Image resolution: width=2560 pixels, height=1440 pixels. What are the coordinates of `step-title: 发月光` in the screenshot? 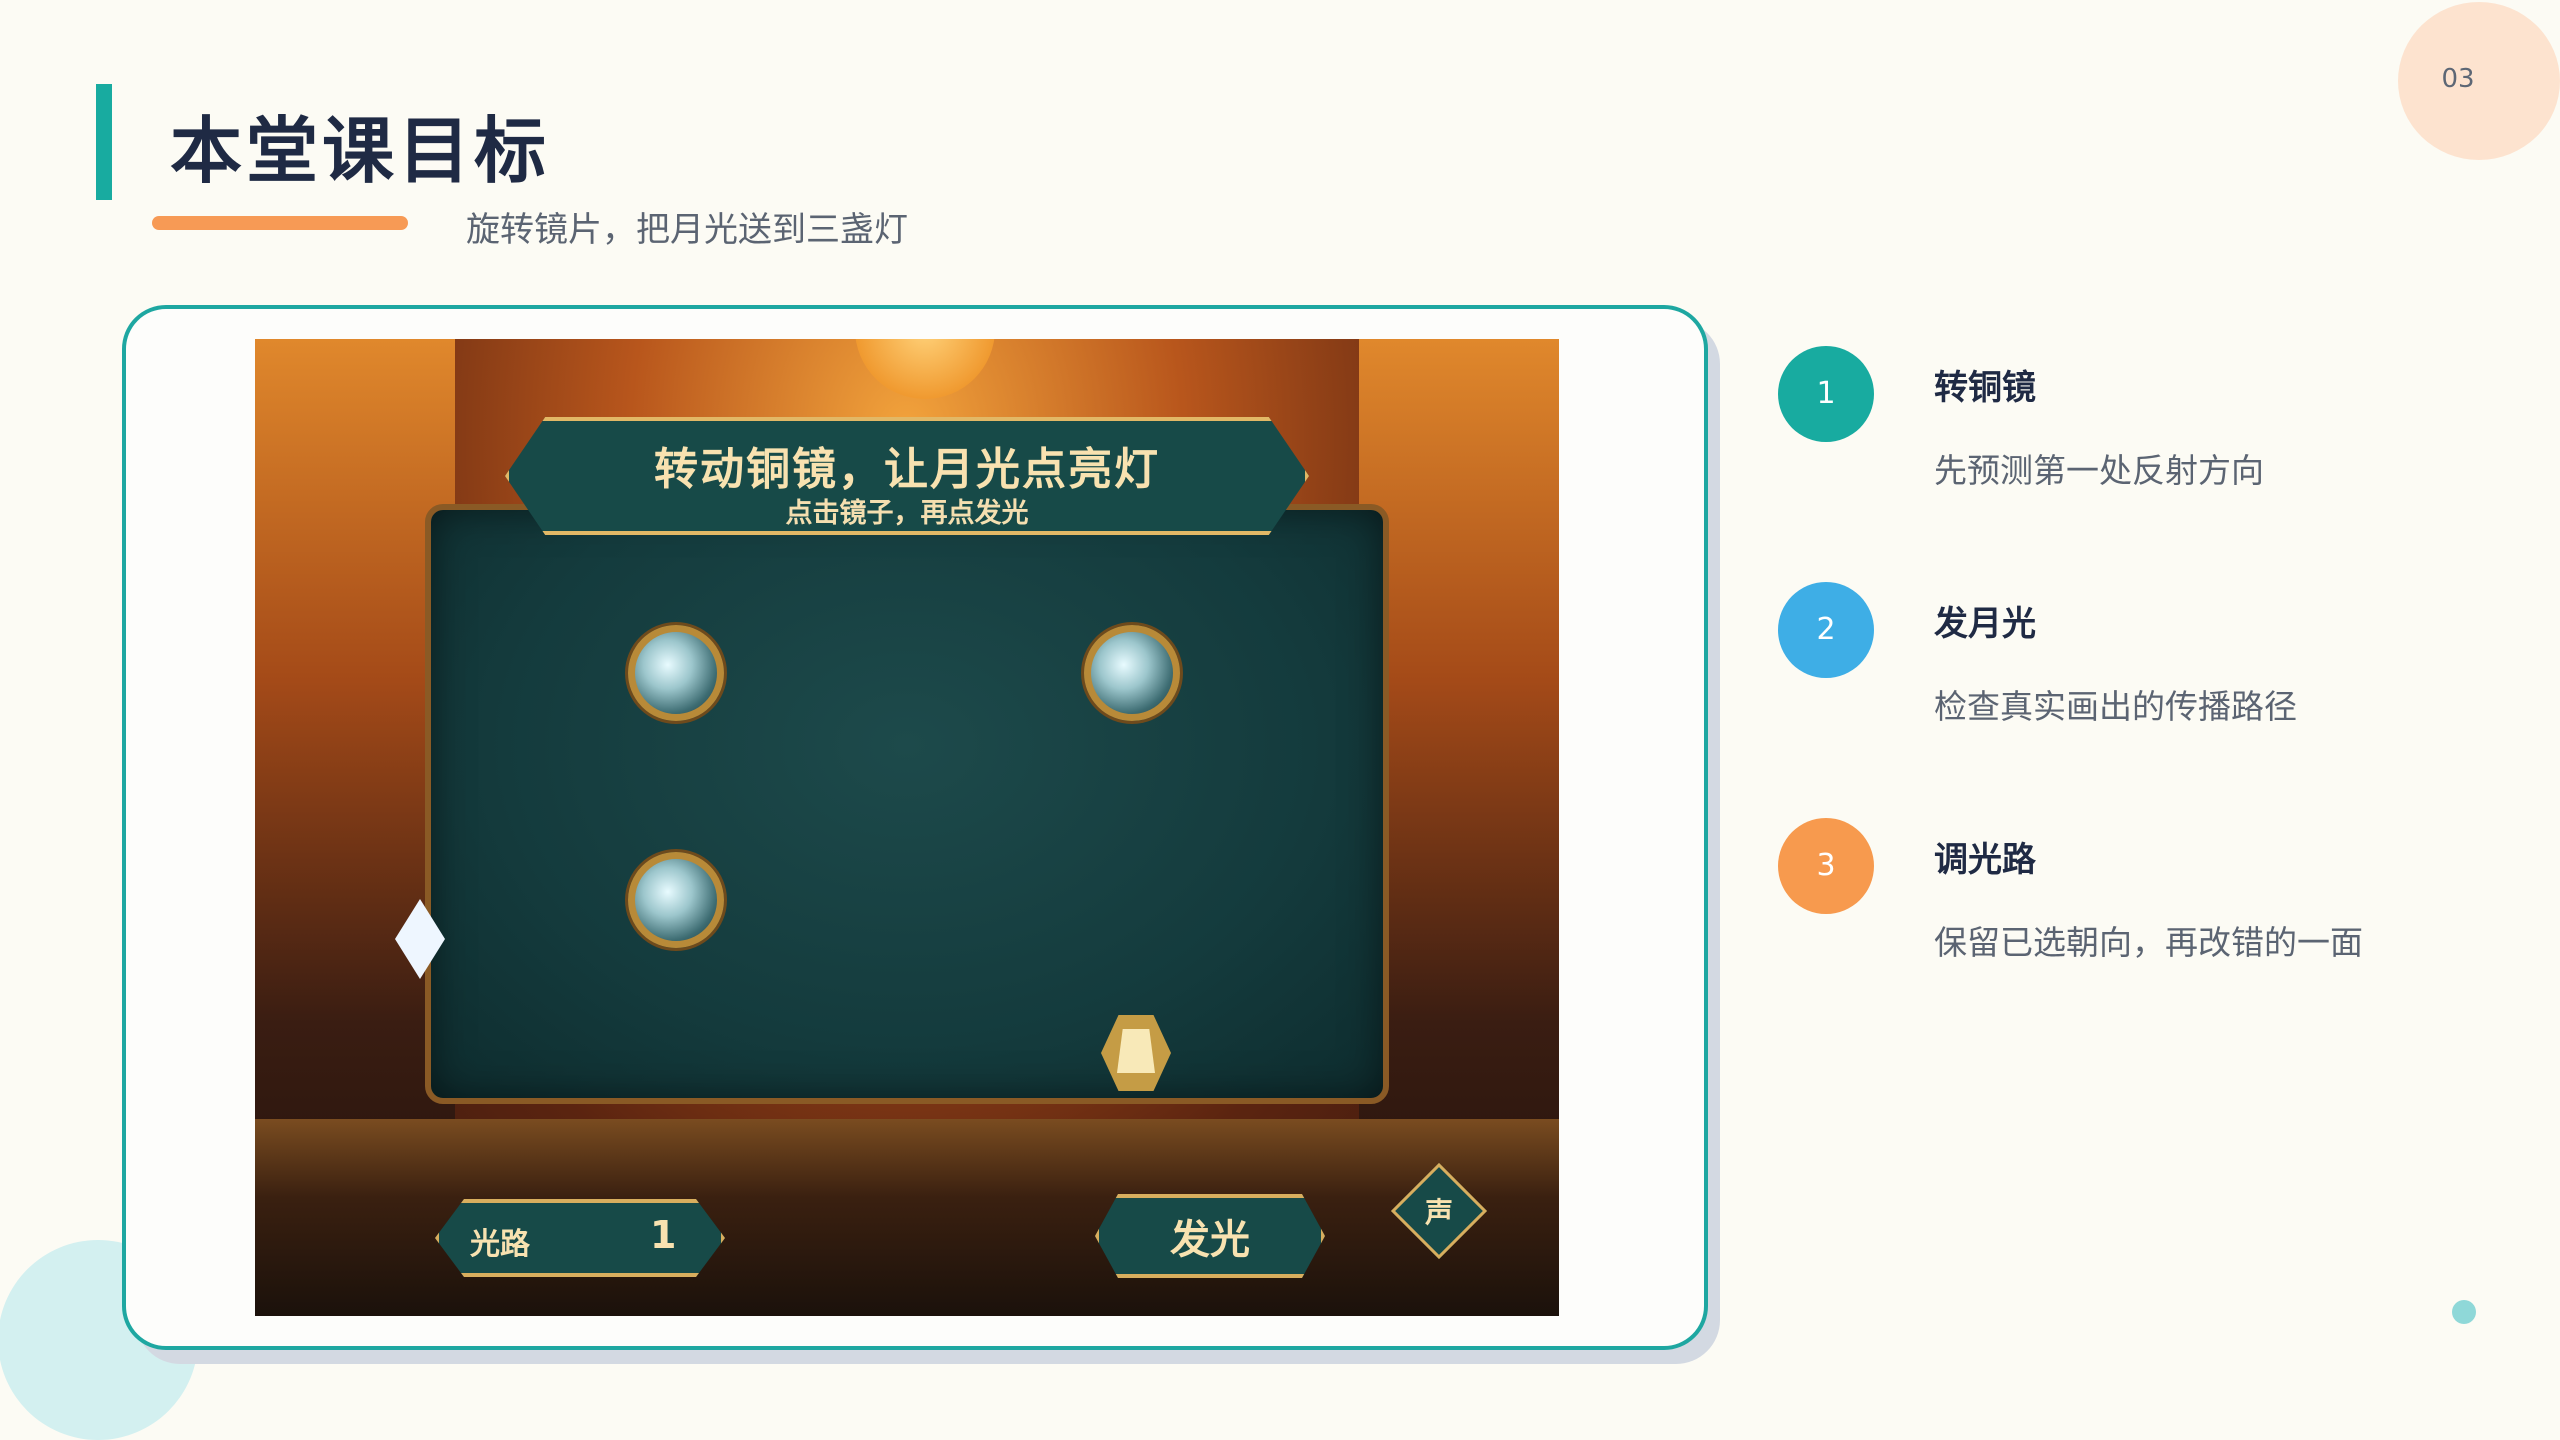 It's located at (1985, 624).